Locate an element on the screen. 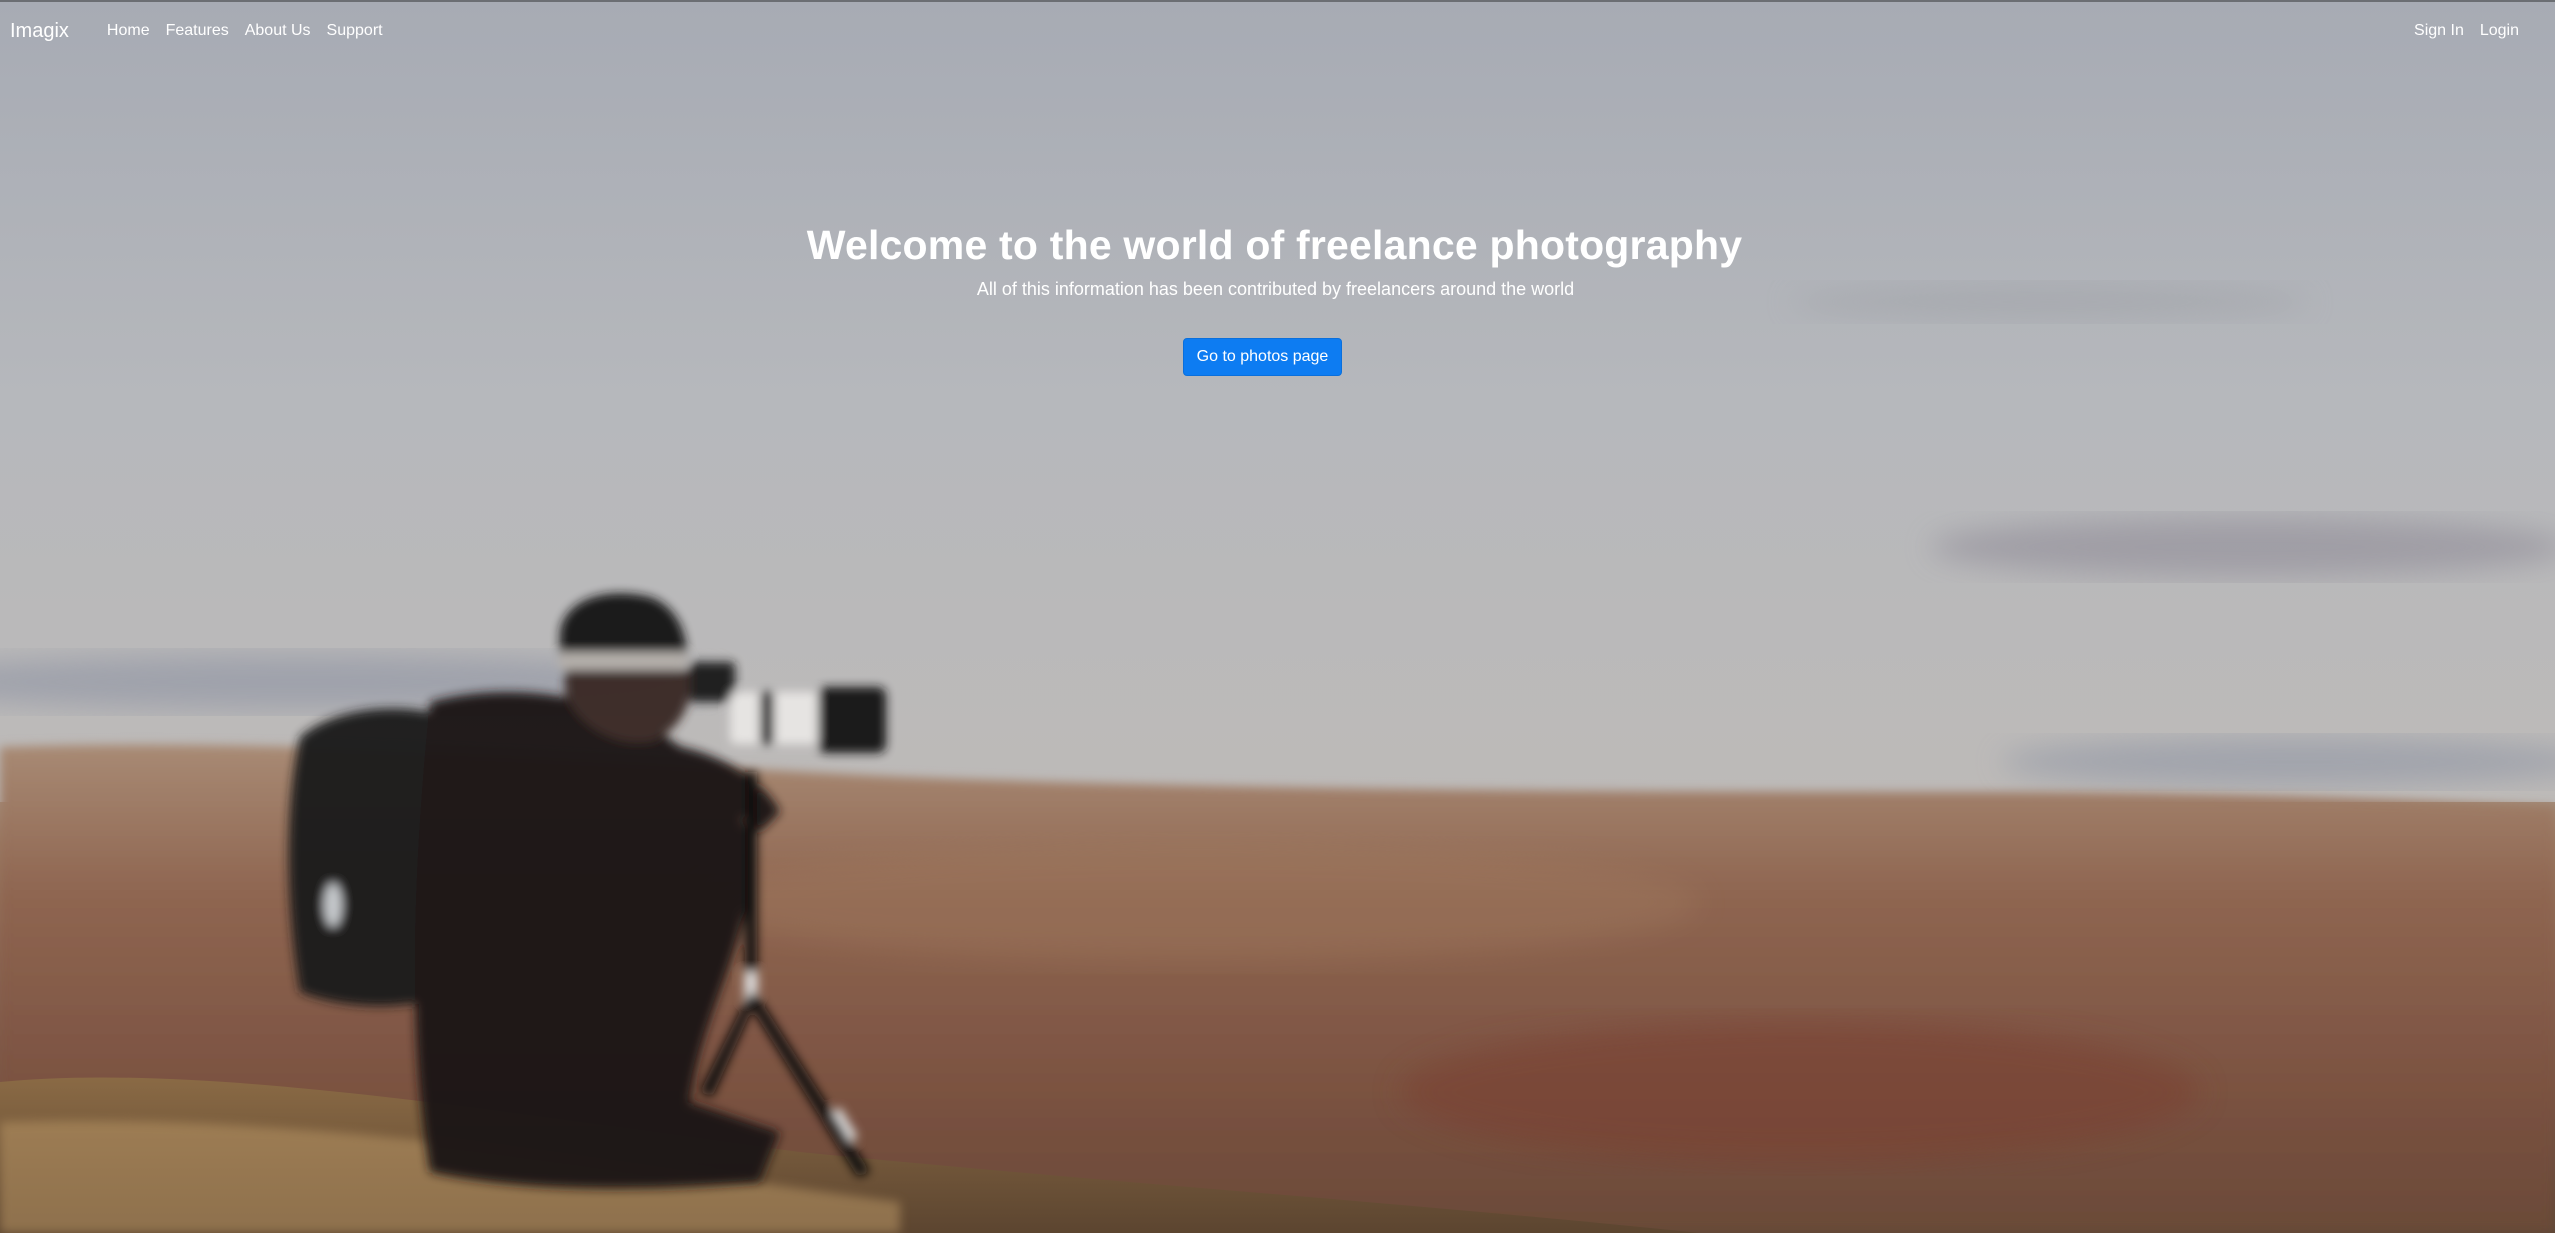 This screenshot has height=1233, width=2555. nav-link-about-us: About Us is located at coordinates (278, 31).